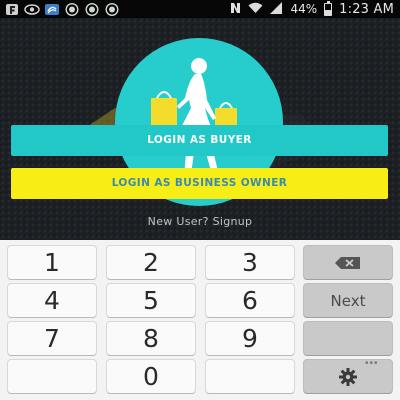 Image resolution: width=400 pixels, height=400 pixels. I want to click on gear-icon, so click(348, 376).